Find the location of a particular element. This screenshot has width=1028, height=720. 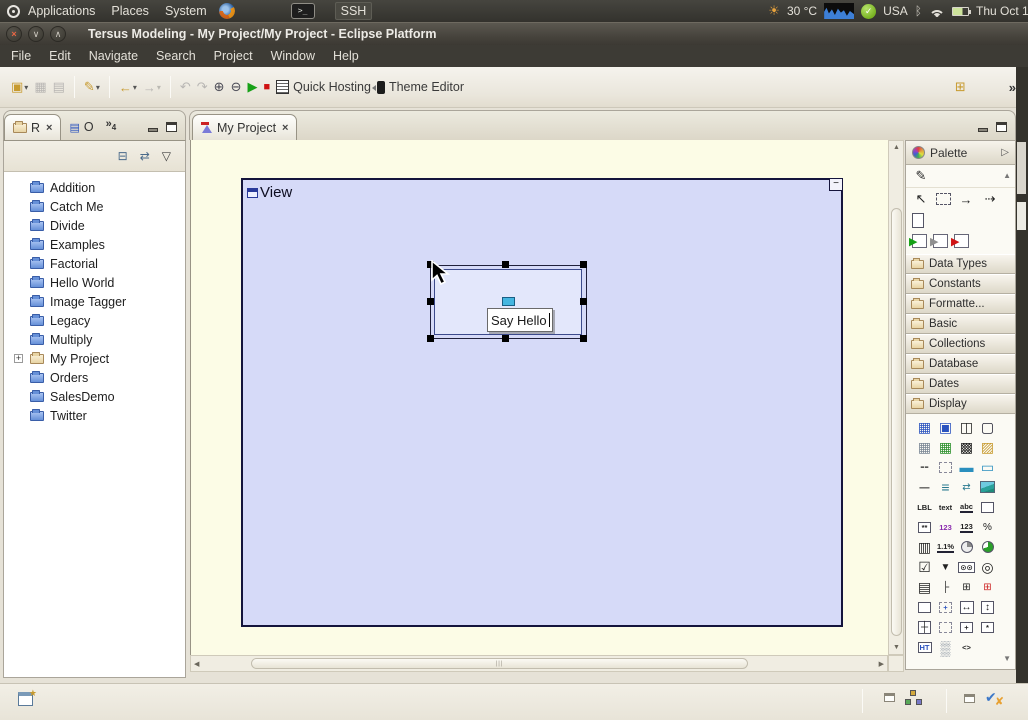

palette-item: abc is located at coordinates (966, 507).